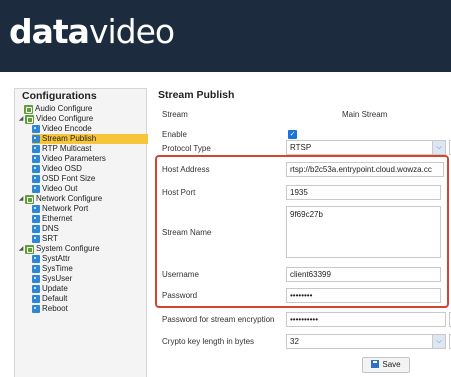 Image resolution: width=451 pixels, height=377 pixels. I want to click on tree-item-ethernet: Ethernet, so click(52, 219).